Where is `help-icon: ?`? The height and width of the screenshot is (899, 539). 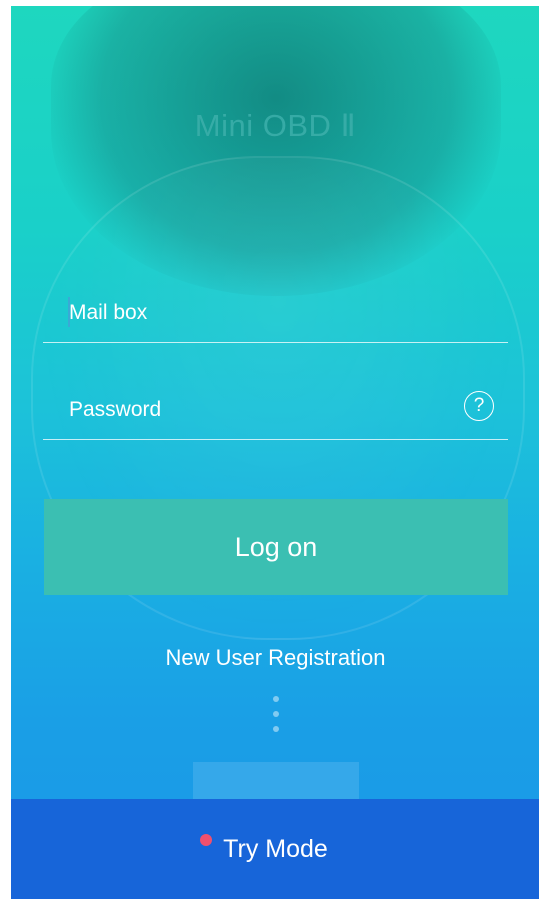 help-icon: ? is located at coordinates (479, 406).